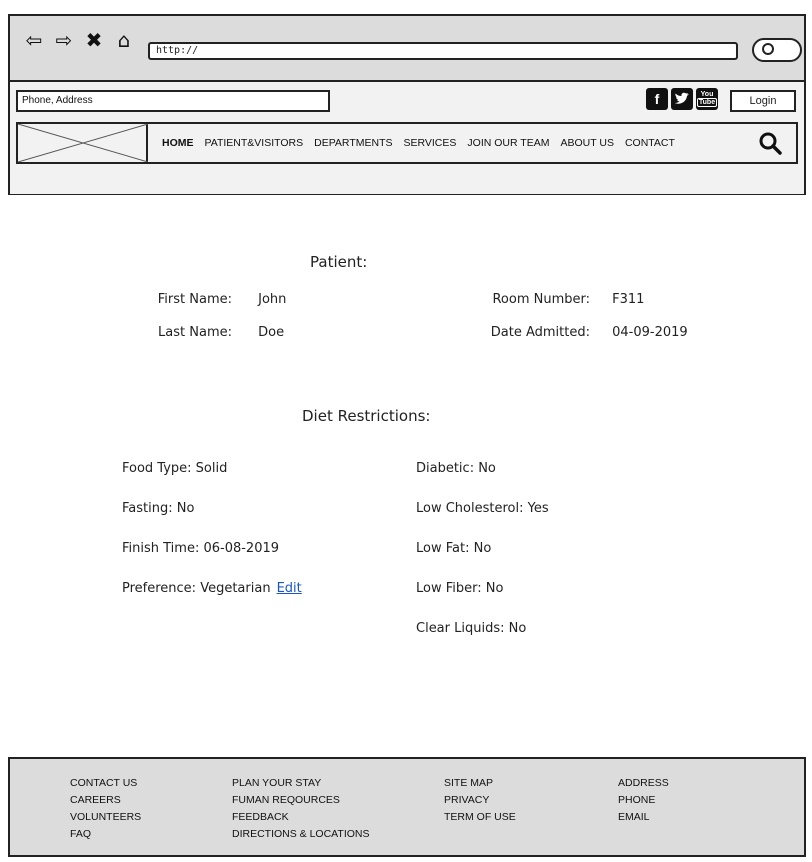  I want to click on footer-link-phone: PHONE, so click(643, 800).